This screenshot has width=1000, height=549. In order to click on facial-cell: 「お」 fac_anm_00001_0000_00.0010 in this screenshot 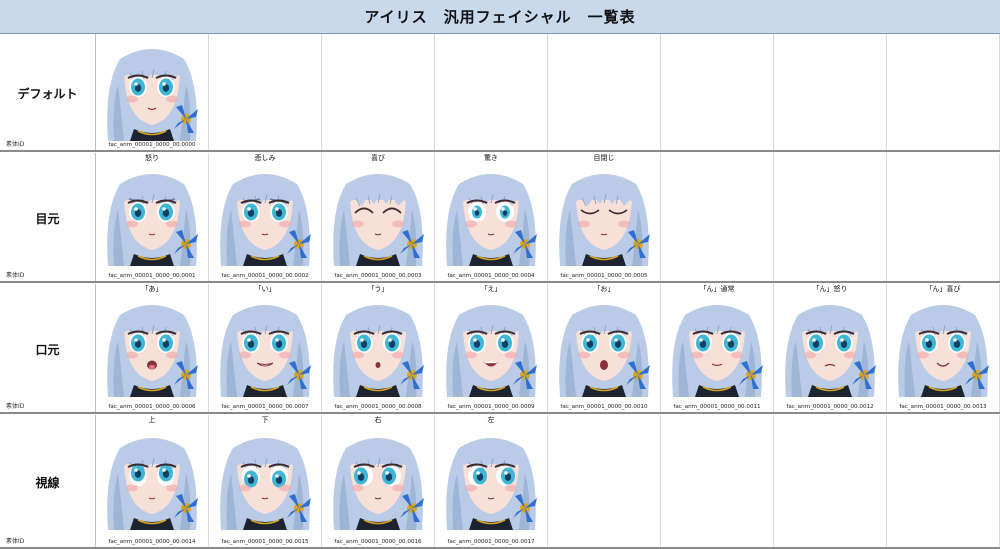, I will do `click(604, 348)`.